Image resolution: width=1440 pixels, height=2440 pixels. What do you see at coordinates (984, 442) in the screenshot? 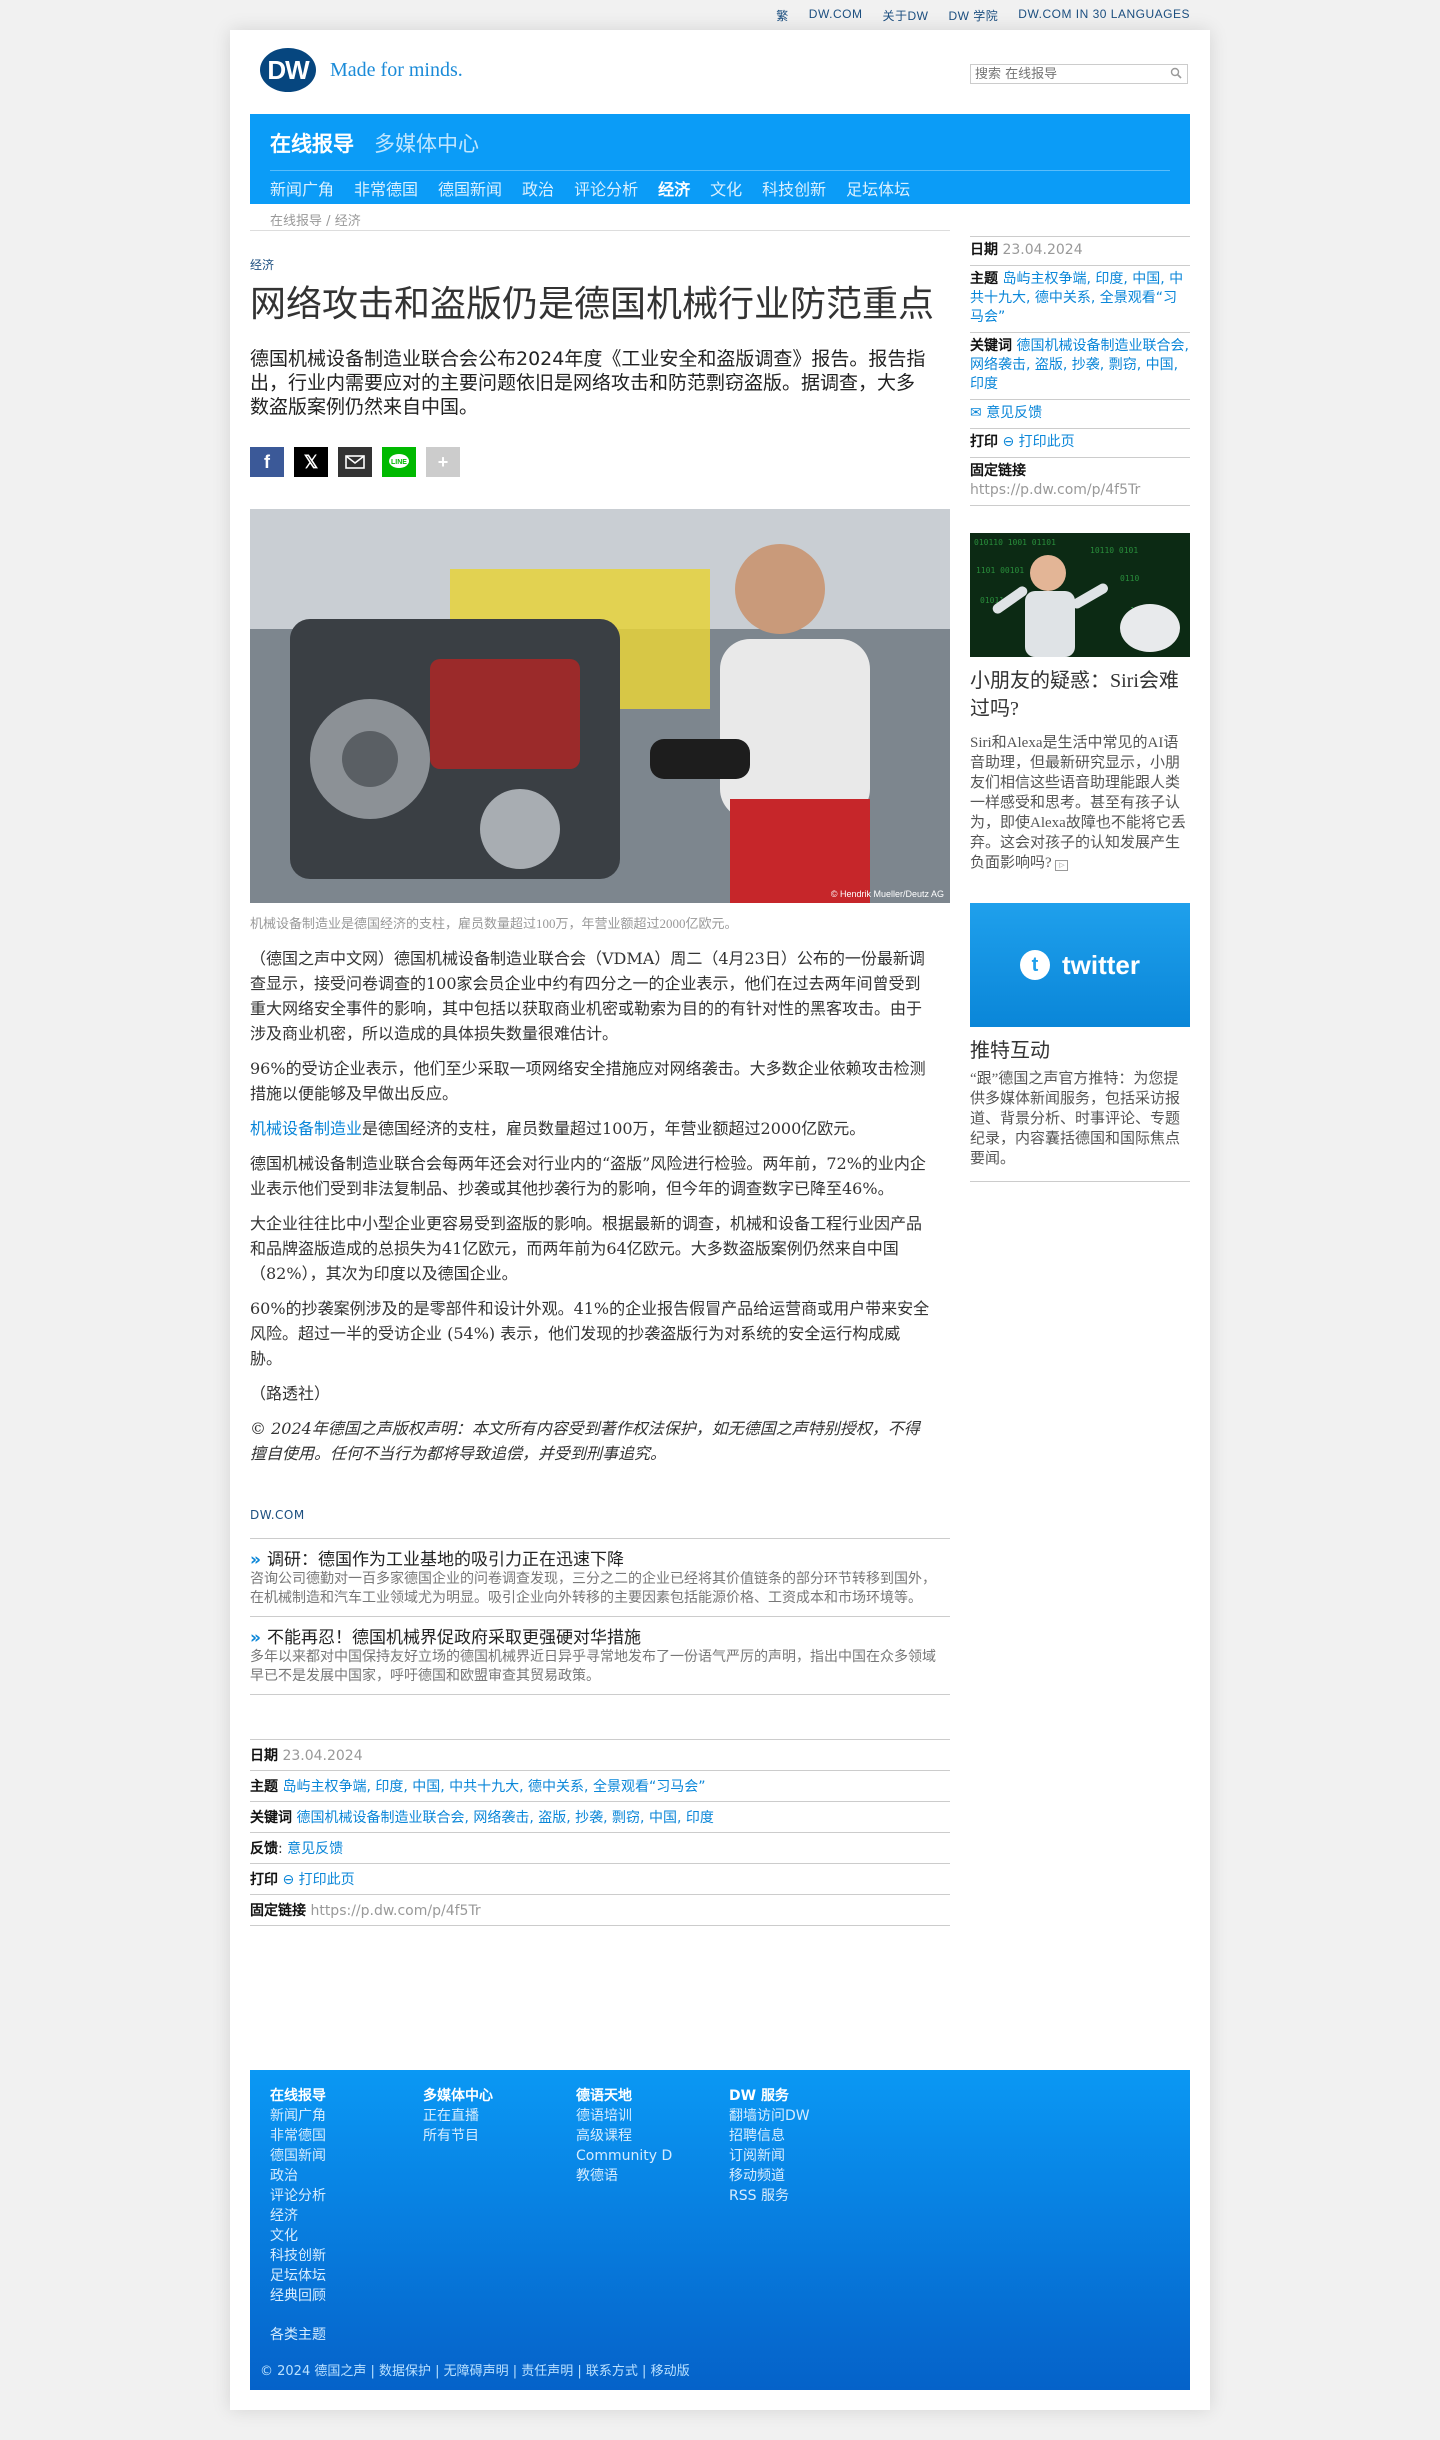
I see `sidebar-print-label: 打印` at bounding box center [984, 442].